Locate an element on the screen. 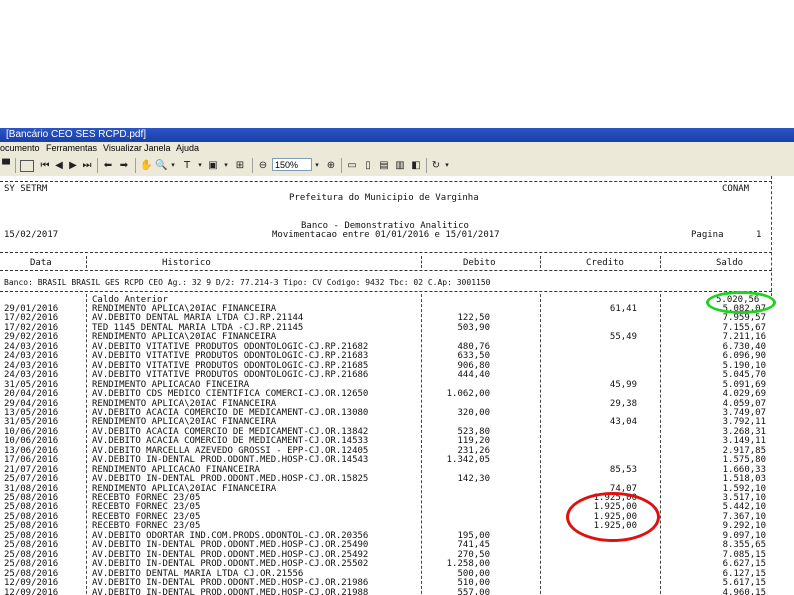 This screenshot has height=595, width=794. select-text-icon: T is located at coordinates (187, 165).